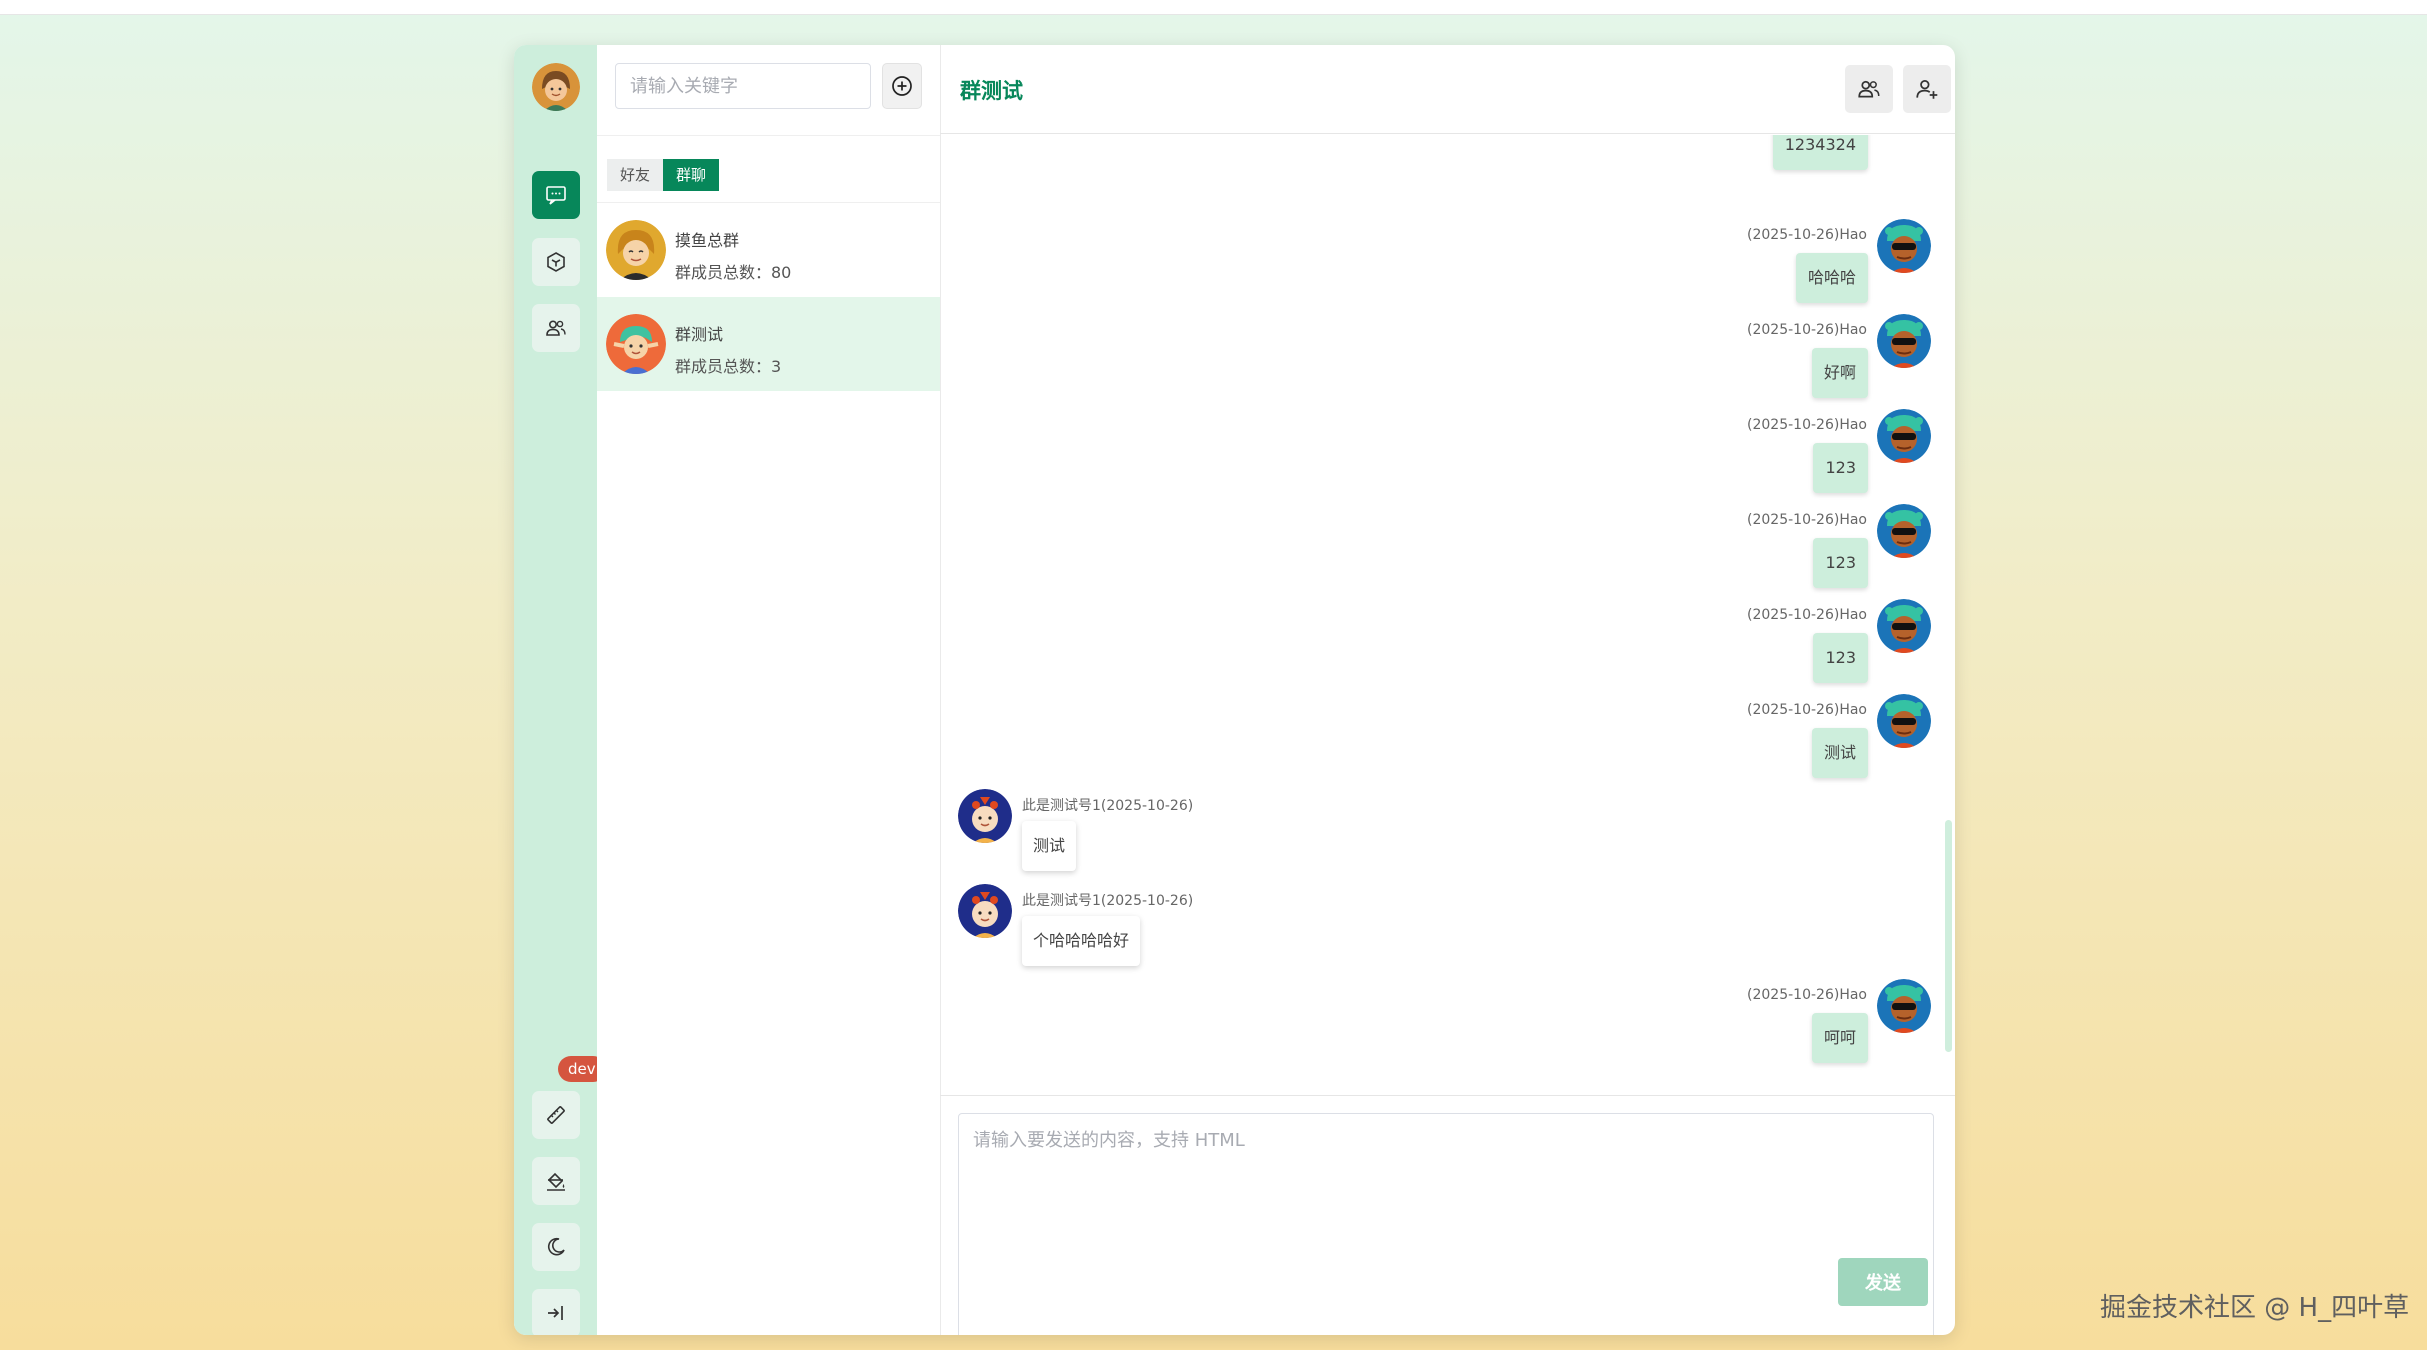  Describe the element at coordinates (1839, 1038) in the screenshot. I see `message-bubble: 呵呵` at that location.